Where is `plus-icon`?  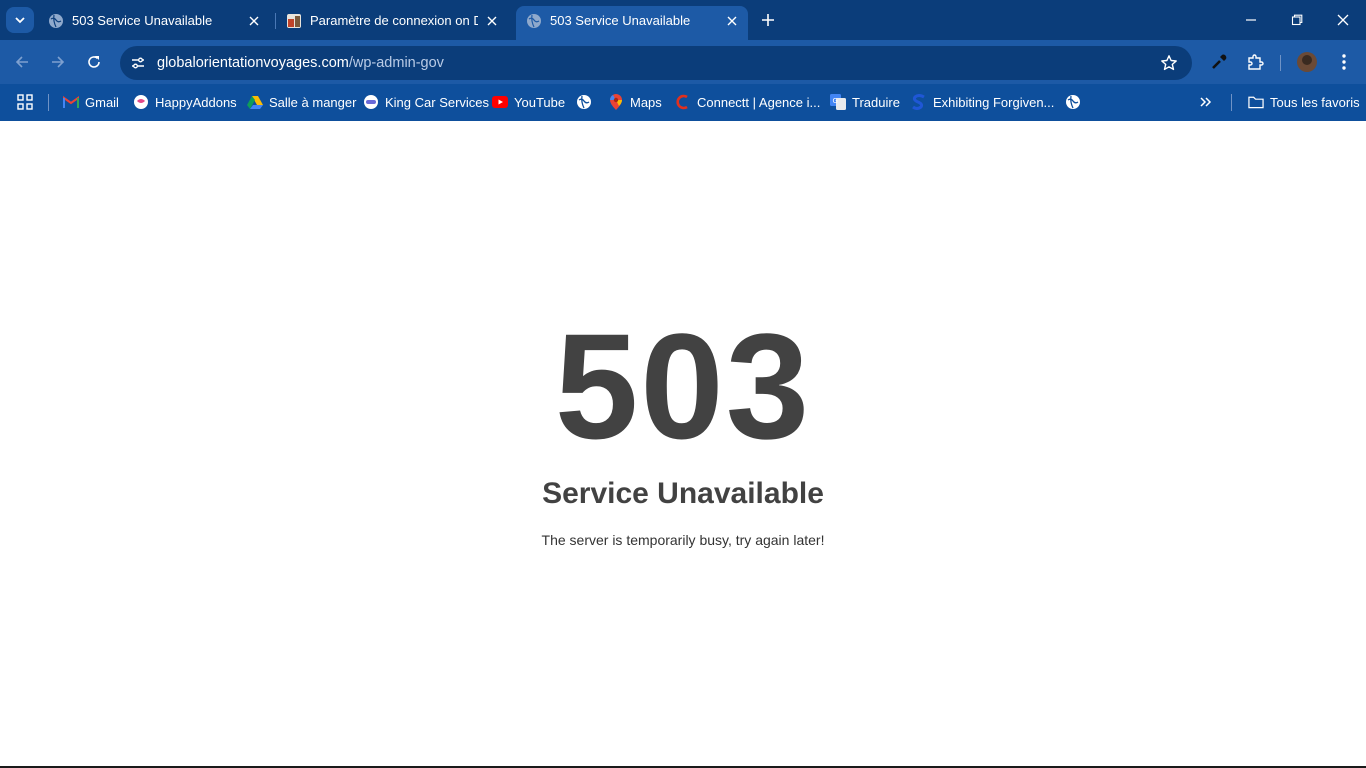 plus-icon is located at coordinates (768, 20).